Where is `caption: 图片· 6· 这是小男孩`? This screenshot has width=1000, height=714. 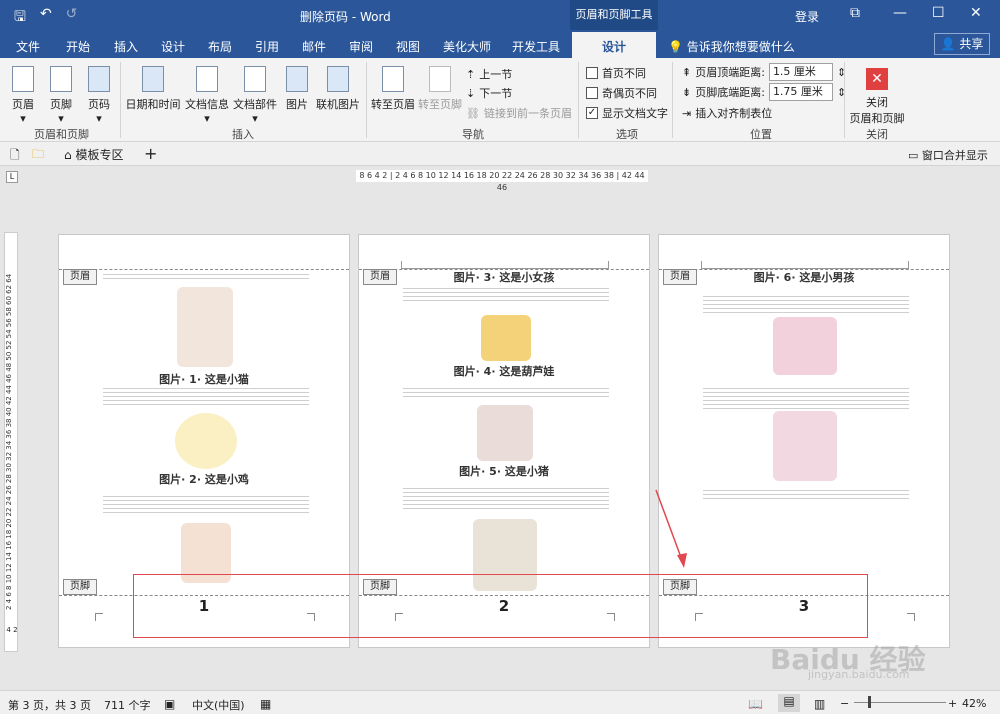 caption: 图片· 6· 这是小男孩 is located at coordinates (804, 277).